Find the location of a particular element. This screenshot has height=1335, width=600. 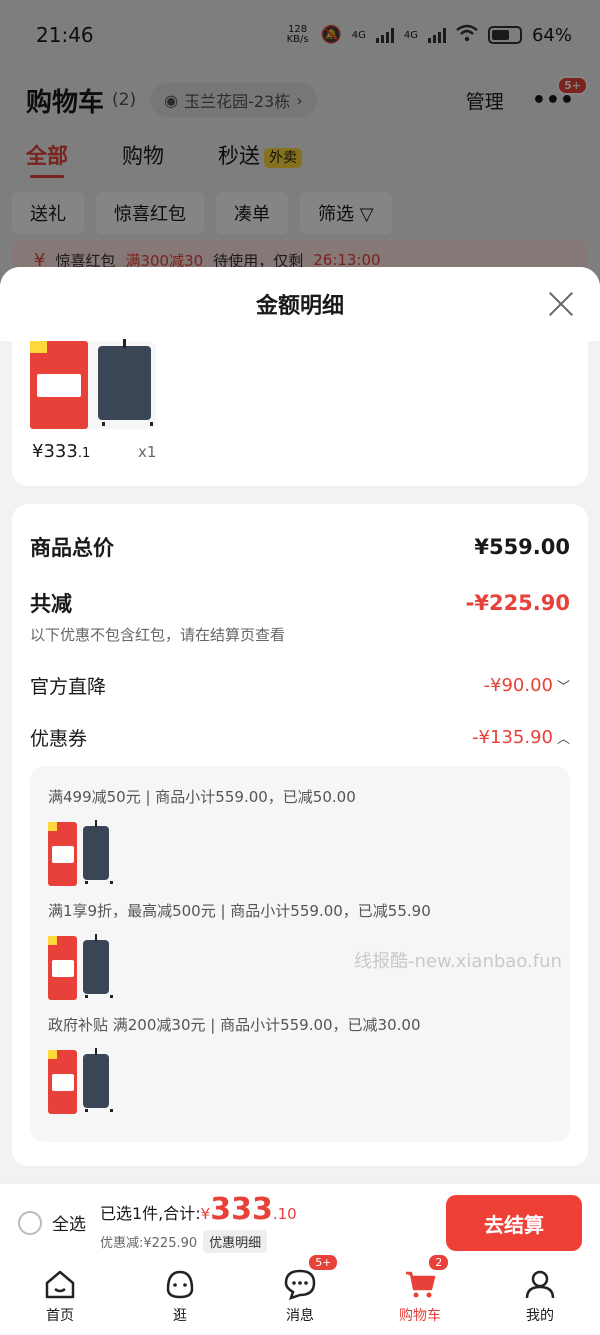

face-icon is located at coordinates (180, 1284).